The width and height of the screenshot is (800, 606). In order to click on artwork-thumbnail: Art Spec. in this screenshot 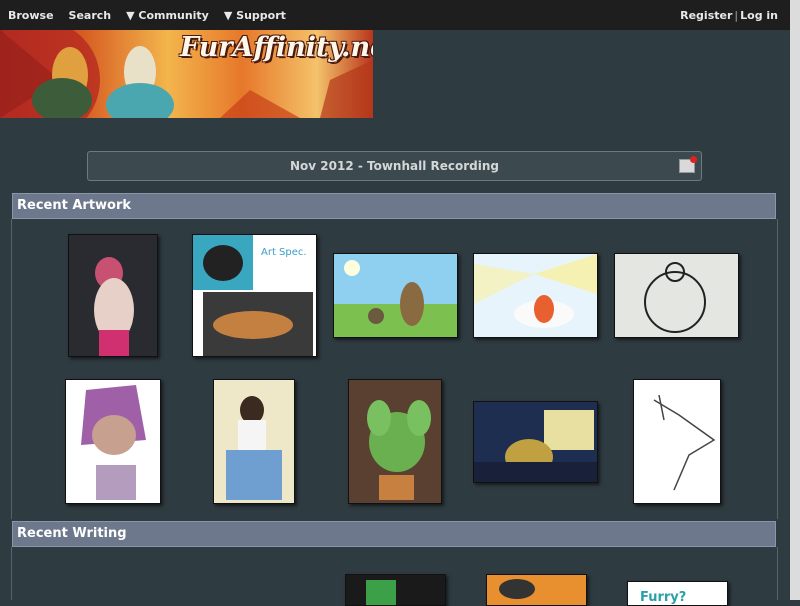, I will do `click(254, 295)`.